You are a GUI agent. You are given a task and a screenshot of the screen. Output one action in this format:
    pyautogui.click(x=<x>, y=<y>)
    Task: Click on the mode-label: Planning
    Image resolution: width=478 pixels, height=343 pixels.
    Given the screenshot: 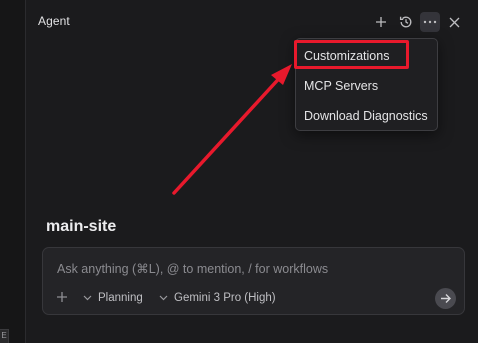 What is the action you would take?
    pyautogui.click(x=120, y=298)
    